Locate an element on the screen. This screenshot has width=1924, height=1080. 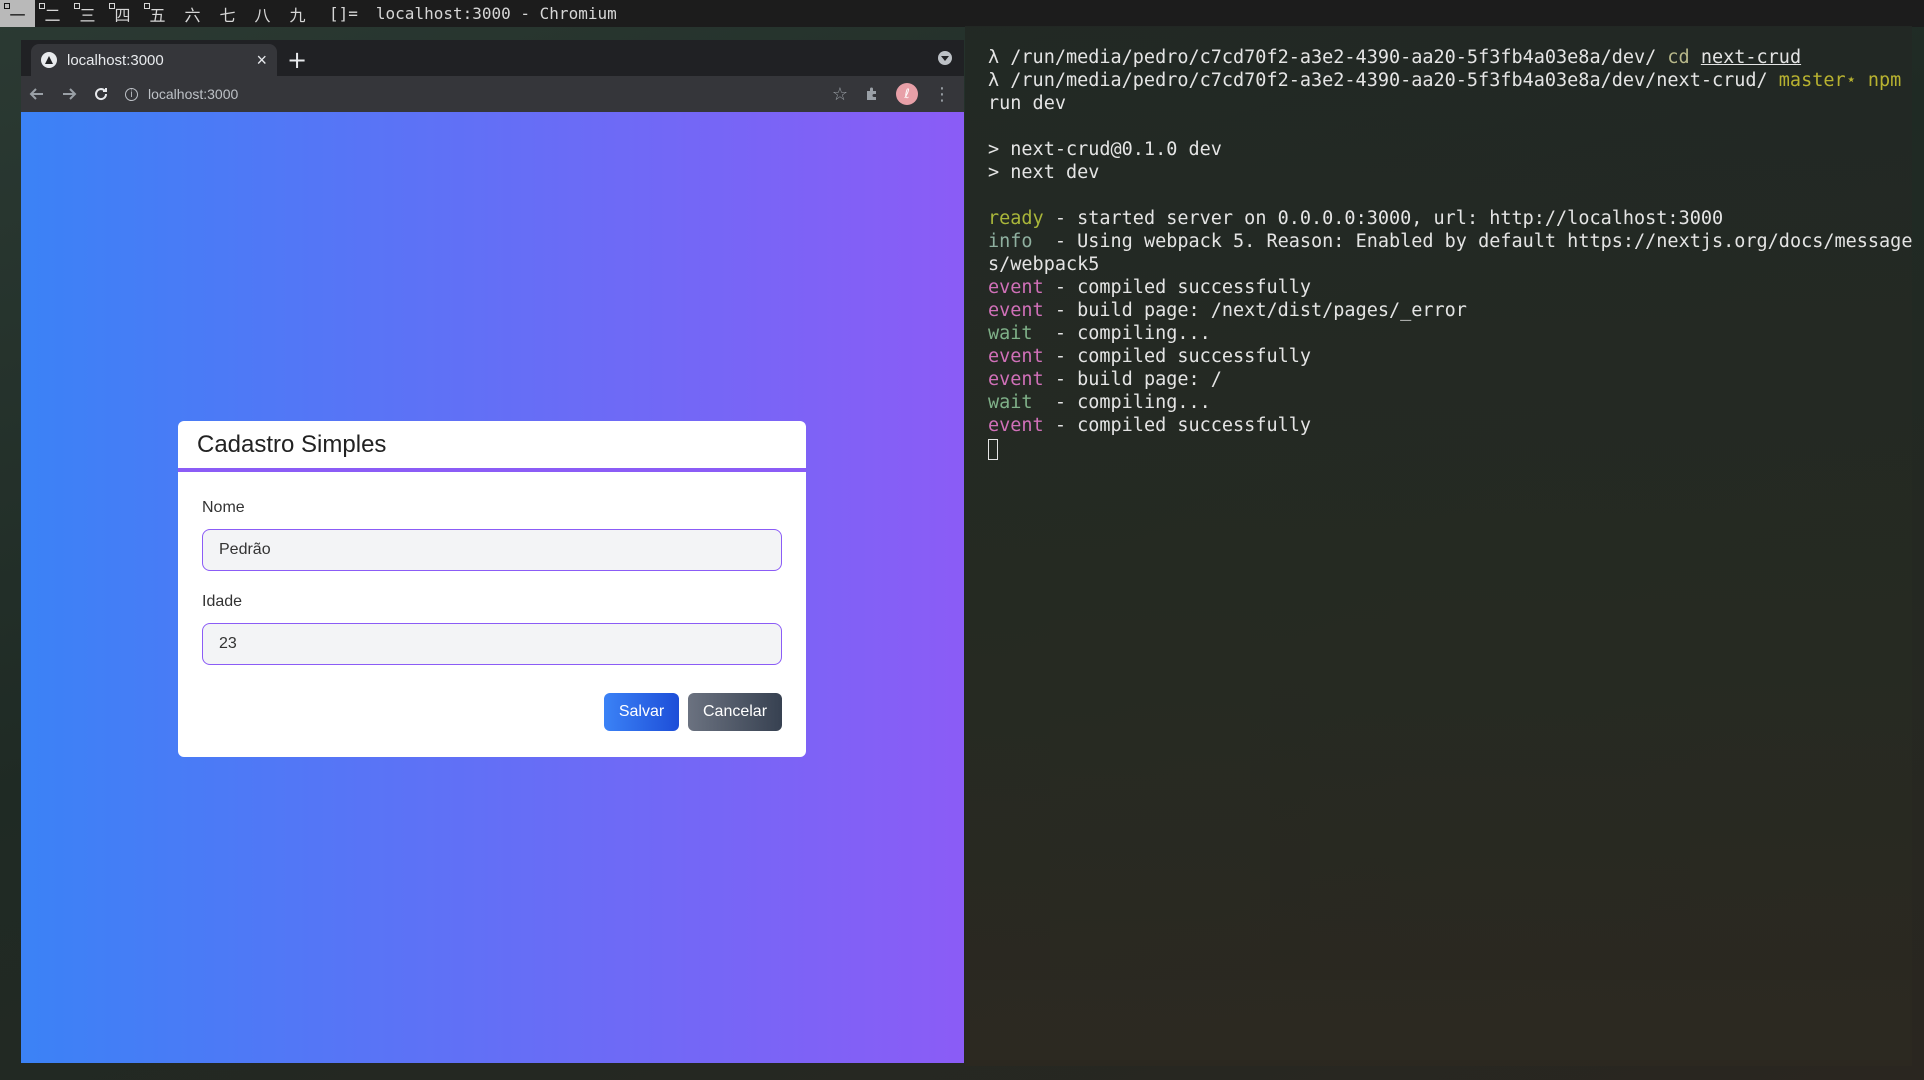
menu-kebab-icon: ⋮ is located at coordinates (942, 94).